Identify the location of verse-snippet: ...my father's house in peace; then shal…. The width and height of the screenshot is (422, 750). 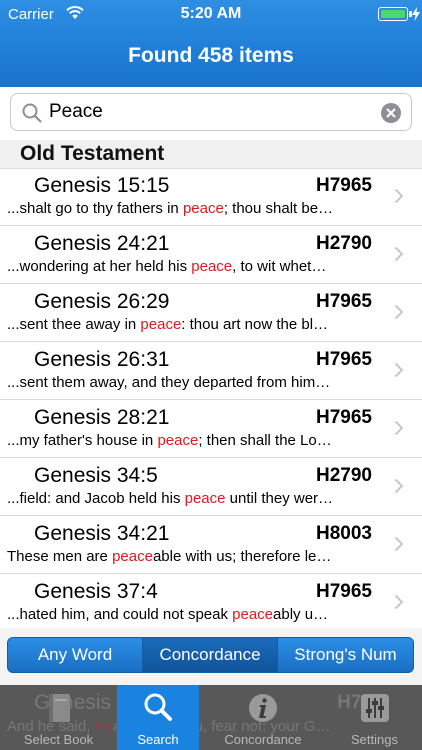
(169, 440).